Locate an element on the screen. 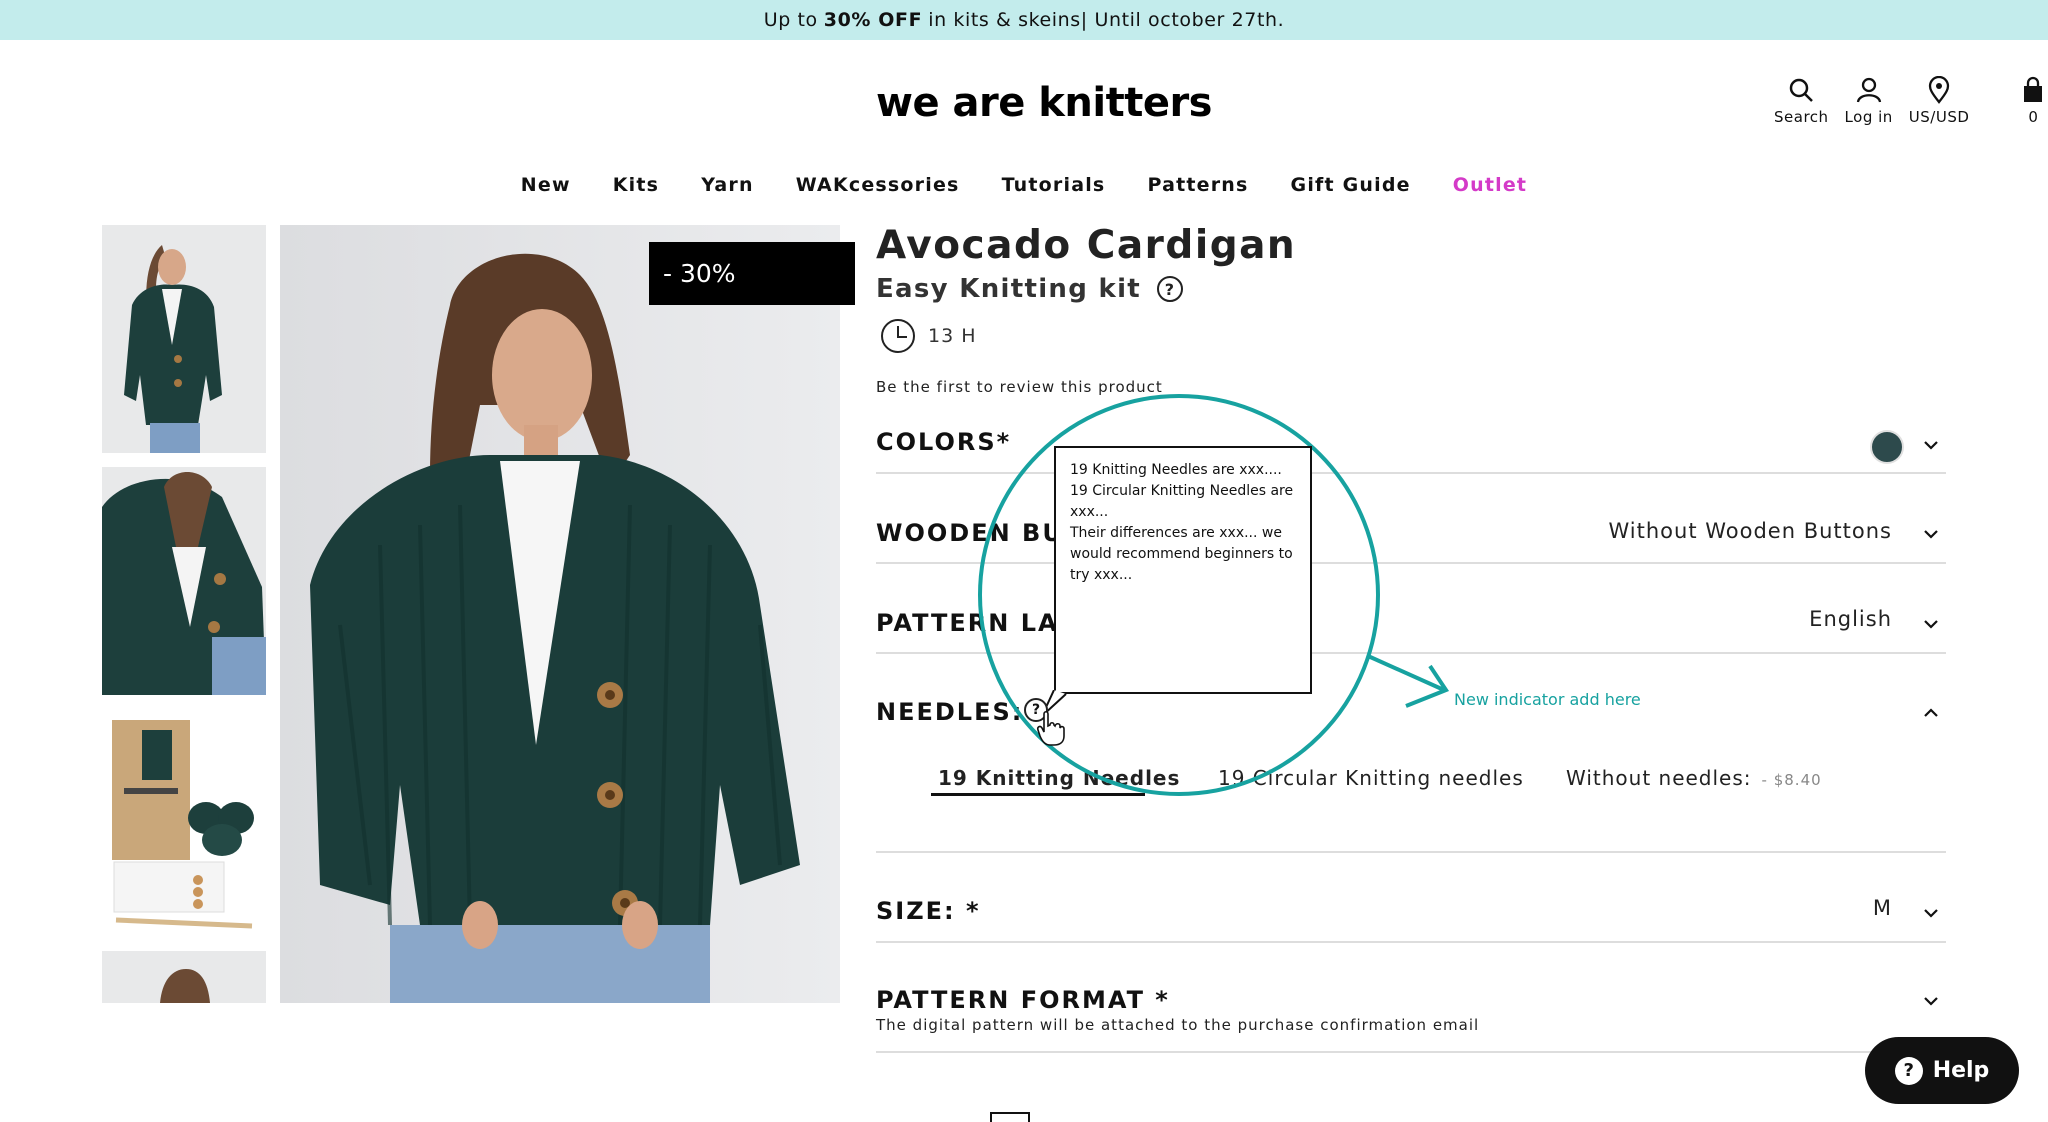  search-button: Search is located at coordinates (1801, 101).